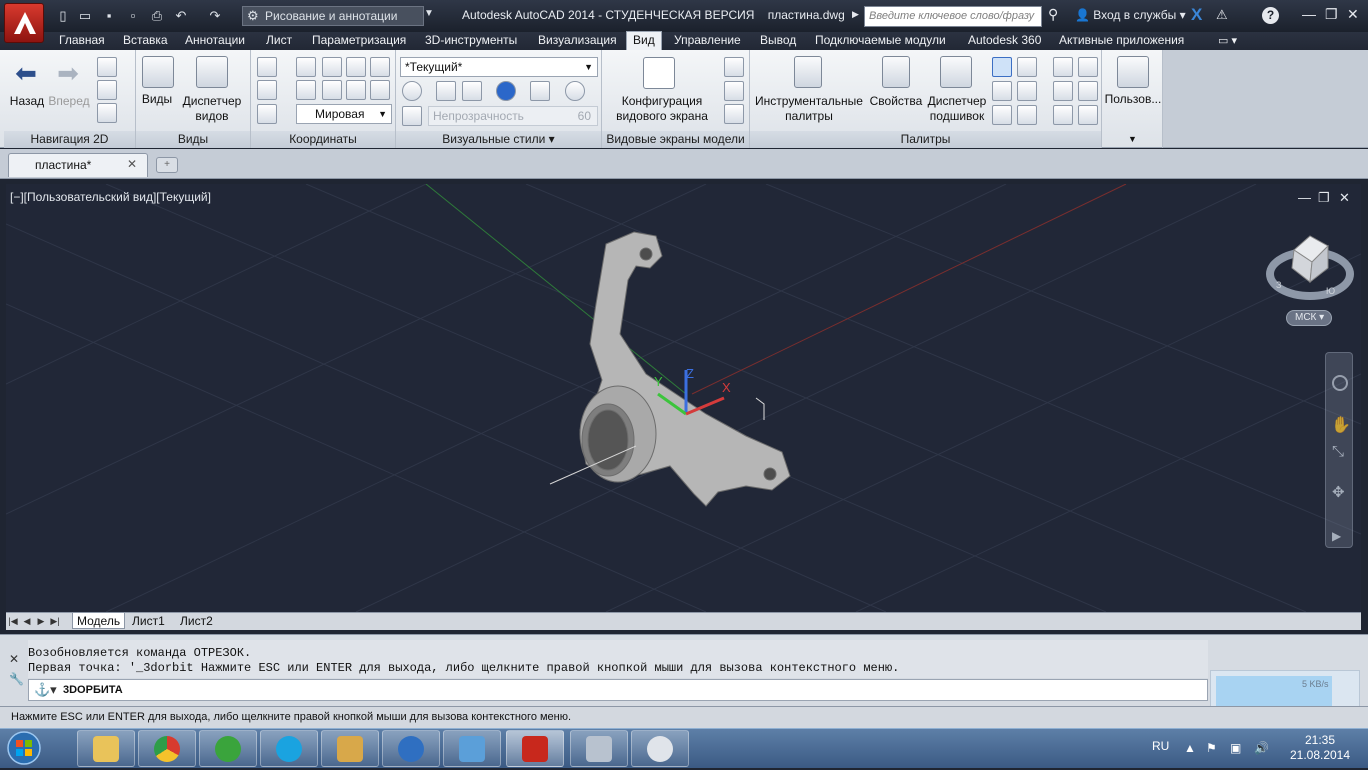 The width and height of the screenshot is (1368, 770). I want to click on tab-addins: Подключаемые модули, so click(880, 41).